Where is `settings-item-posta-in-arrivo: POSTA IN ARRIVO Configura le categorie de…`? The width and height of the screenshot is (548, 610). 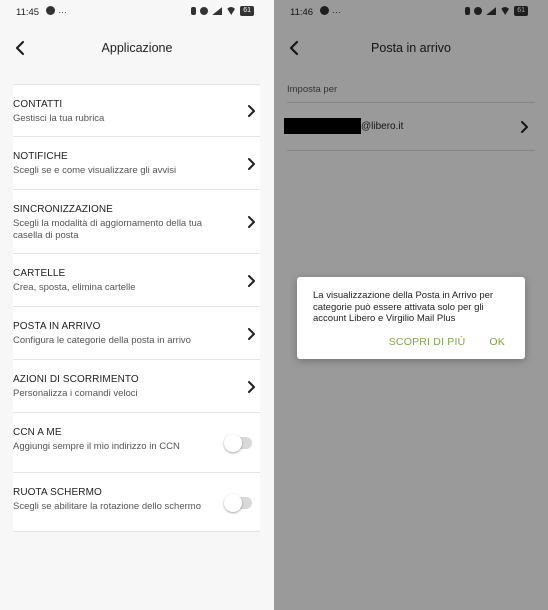
settings-item-posta-in-arrivo: POSTA IN ARRIVO Configura le categorie de… is located at coordinates (136, 333).